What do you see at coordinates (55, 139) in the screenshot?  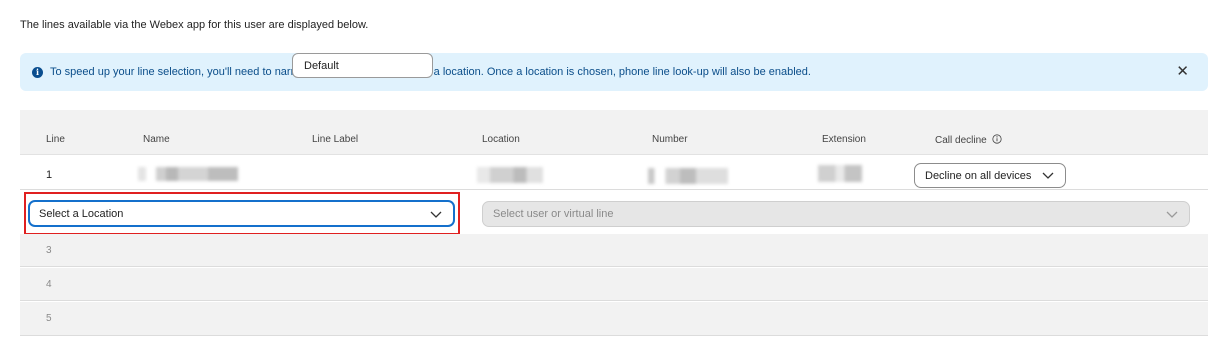 I see `header-line: Line` at bounding box center [55, 139].